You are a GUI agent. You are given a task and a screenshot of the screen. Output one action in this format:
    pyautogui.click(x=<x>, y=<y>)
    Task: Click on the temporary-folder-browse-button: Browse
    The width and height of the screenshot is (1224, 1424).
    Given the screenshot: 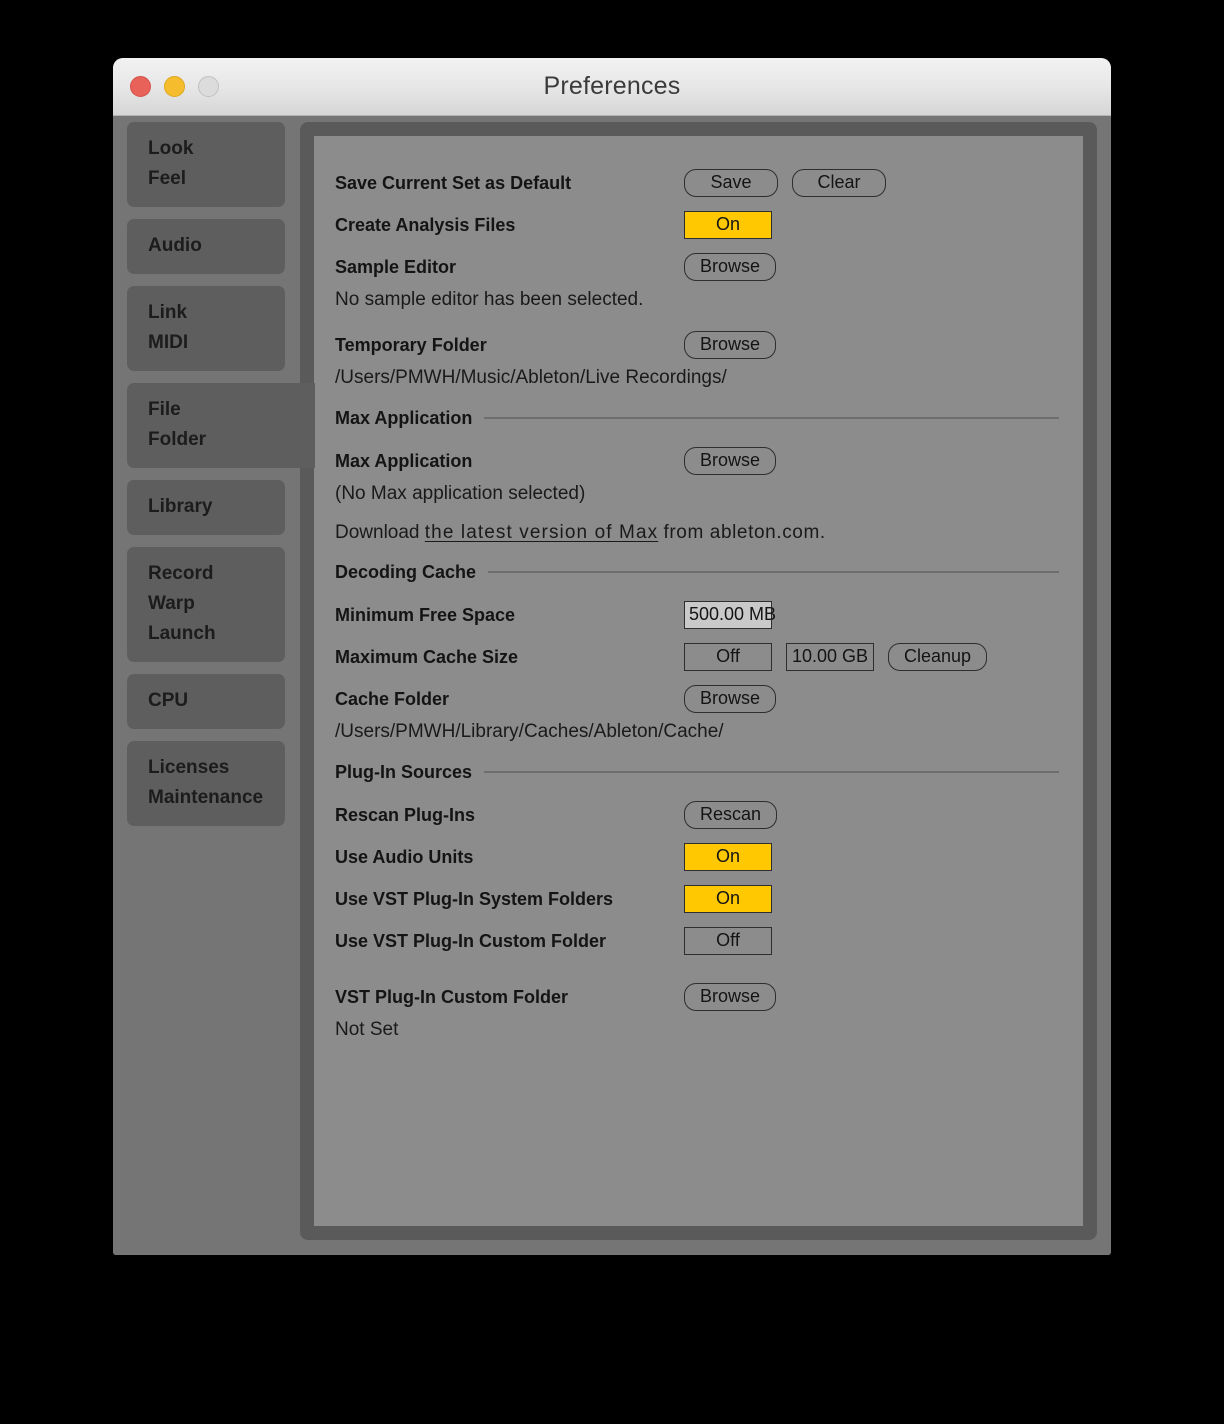 What is the action you would take?
    pyautogui.click(x=730, y=345)
    